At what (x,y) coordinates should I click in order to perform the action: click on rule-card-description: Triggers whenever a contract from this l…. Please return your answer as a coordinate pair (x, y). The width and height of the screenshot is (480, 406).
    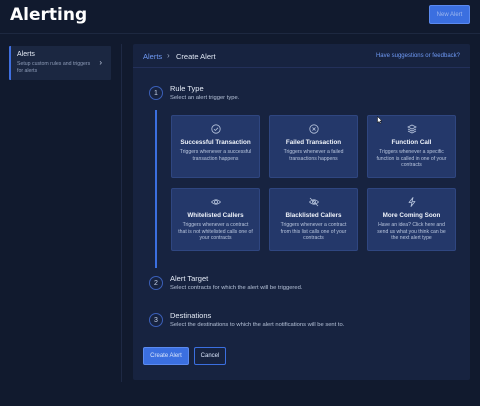
    Looking at the image, I should click on (313, 231).